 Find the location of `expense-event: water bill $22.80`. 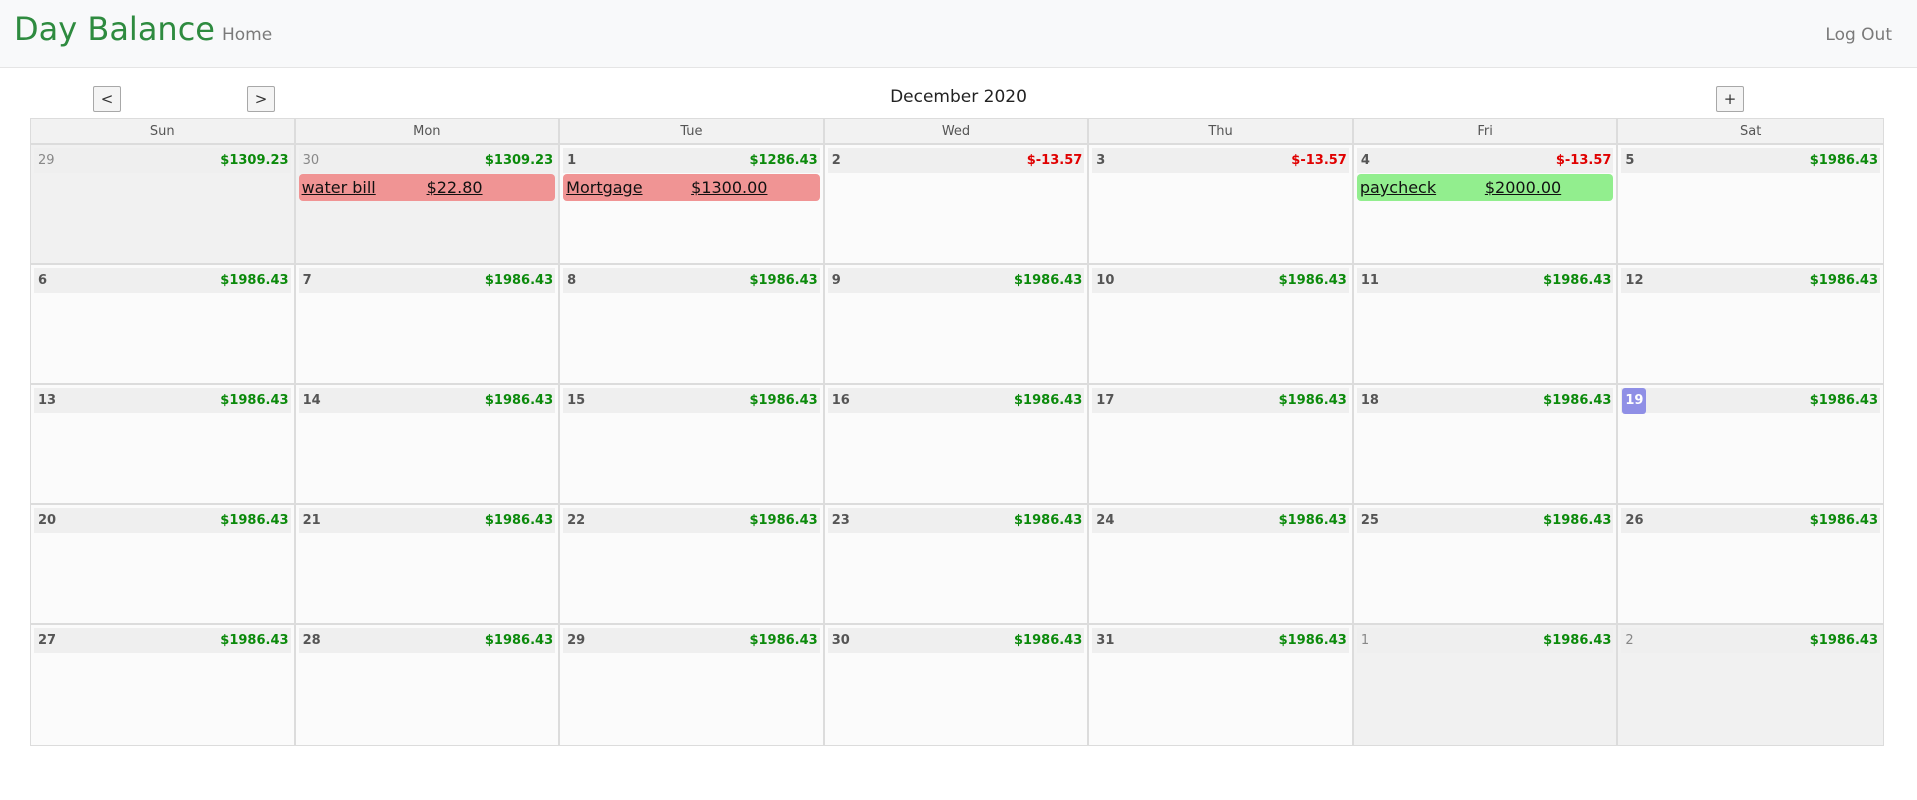

expense-event: water bill $22.80 is located at coordinates (427, 187).